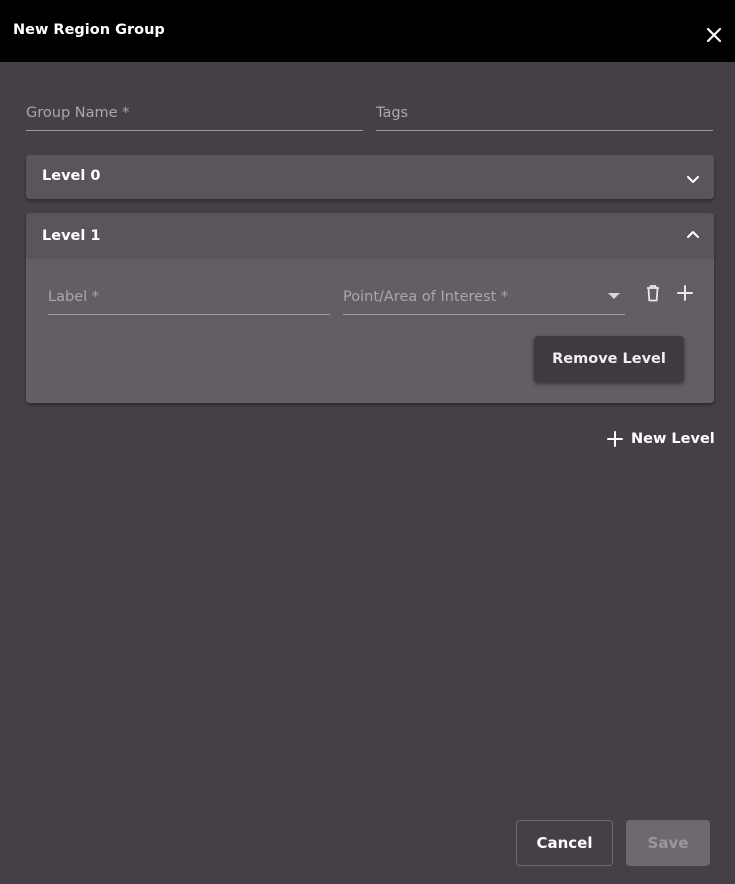 Image resolution: width=735 pixels, height=884 pixels. Describe the element at coordinates (71, 236) in the screenshot. I see `level-1-title: Level 1` at that location.